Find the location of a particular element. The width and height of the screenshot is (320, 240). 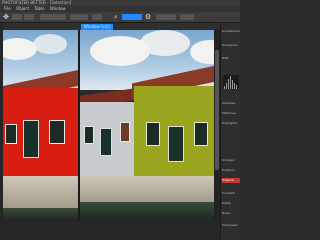

panel-row: Midtones is located at coordinates (231, 113).